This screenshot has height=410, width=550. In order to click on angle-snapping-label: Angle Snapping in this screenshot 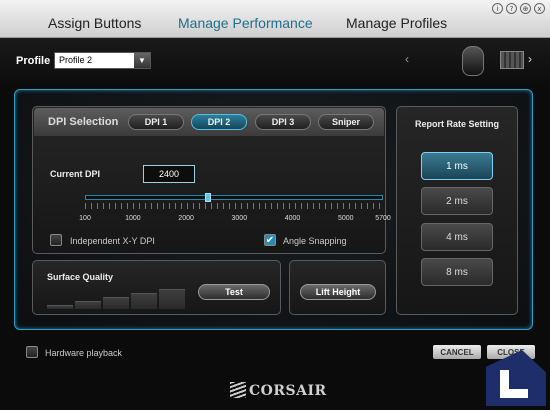, I will do `click(315, 241)`.